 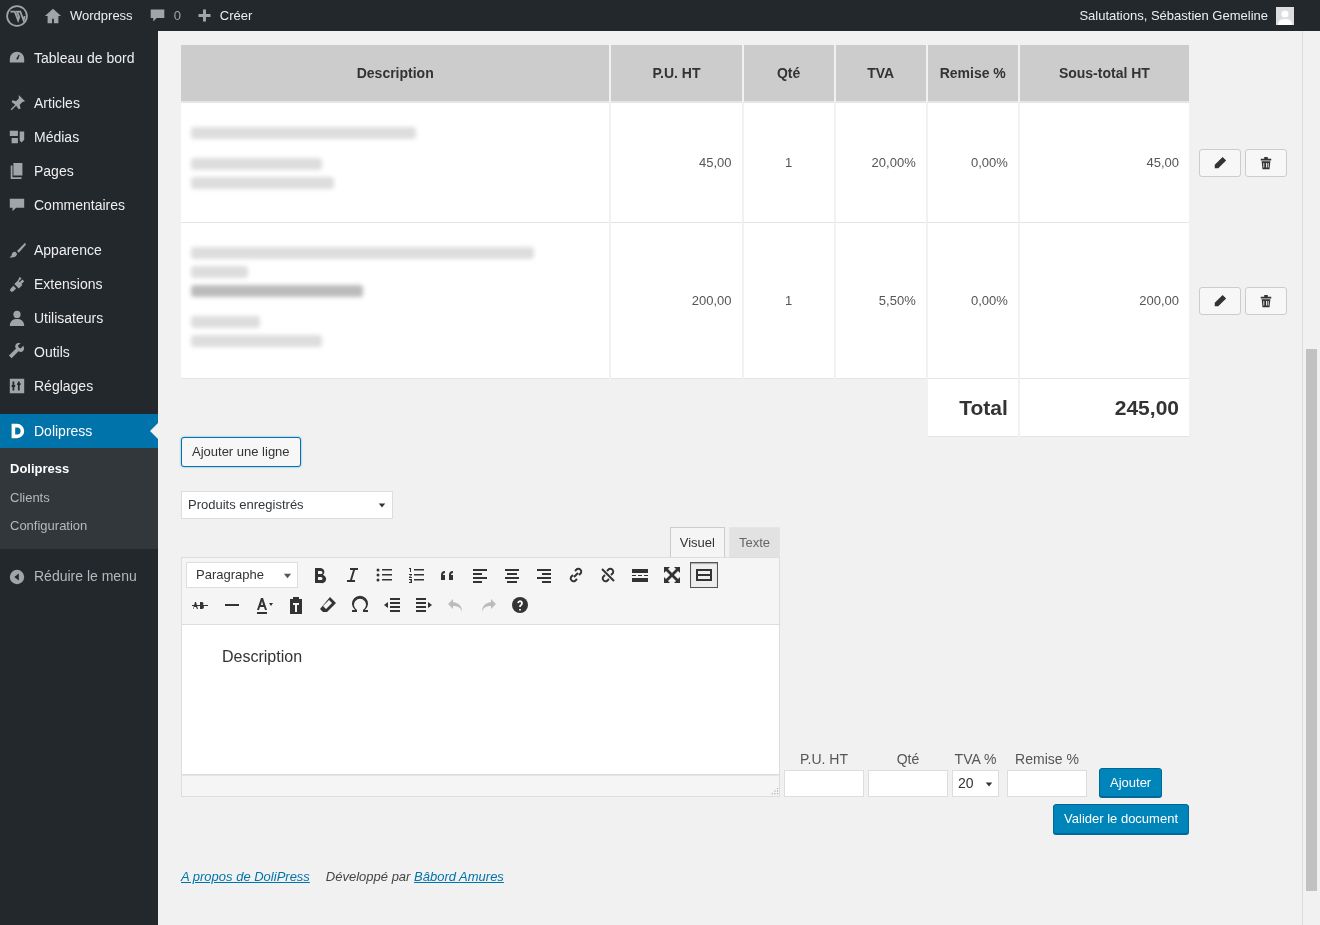 What do you see at coordinates (416, 575) in the screenshot?
I see `numbered-list-icon` at bounding box center [416, 575].